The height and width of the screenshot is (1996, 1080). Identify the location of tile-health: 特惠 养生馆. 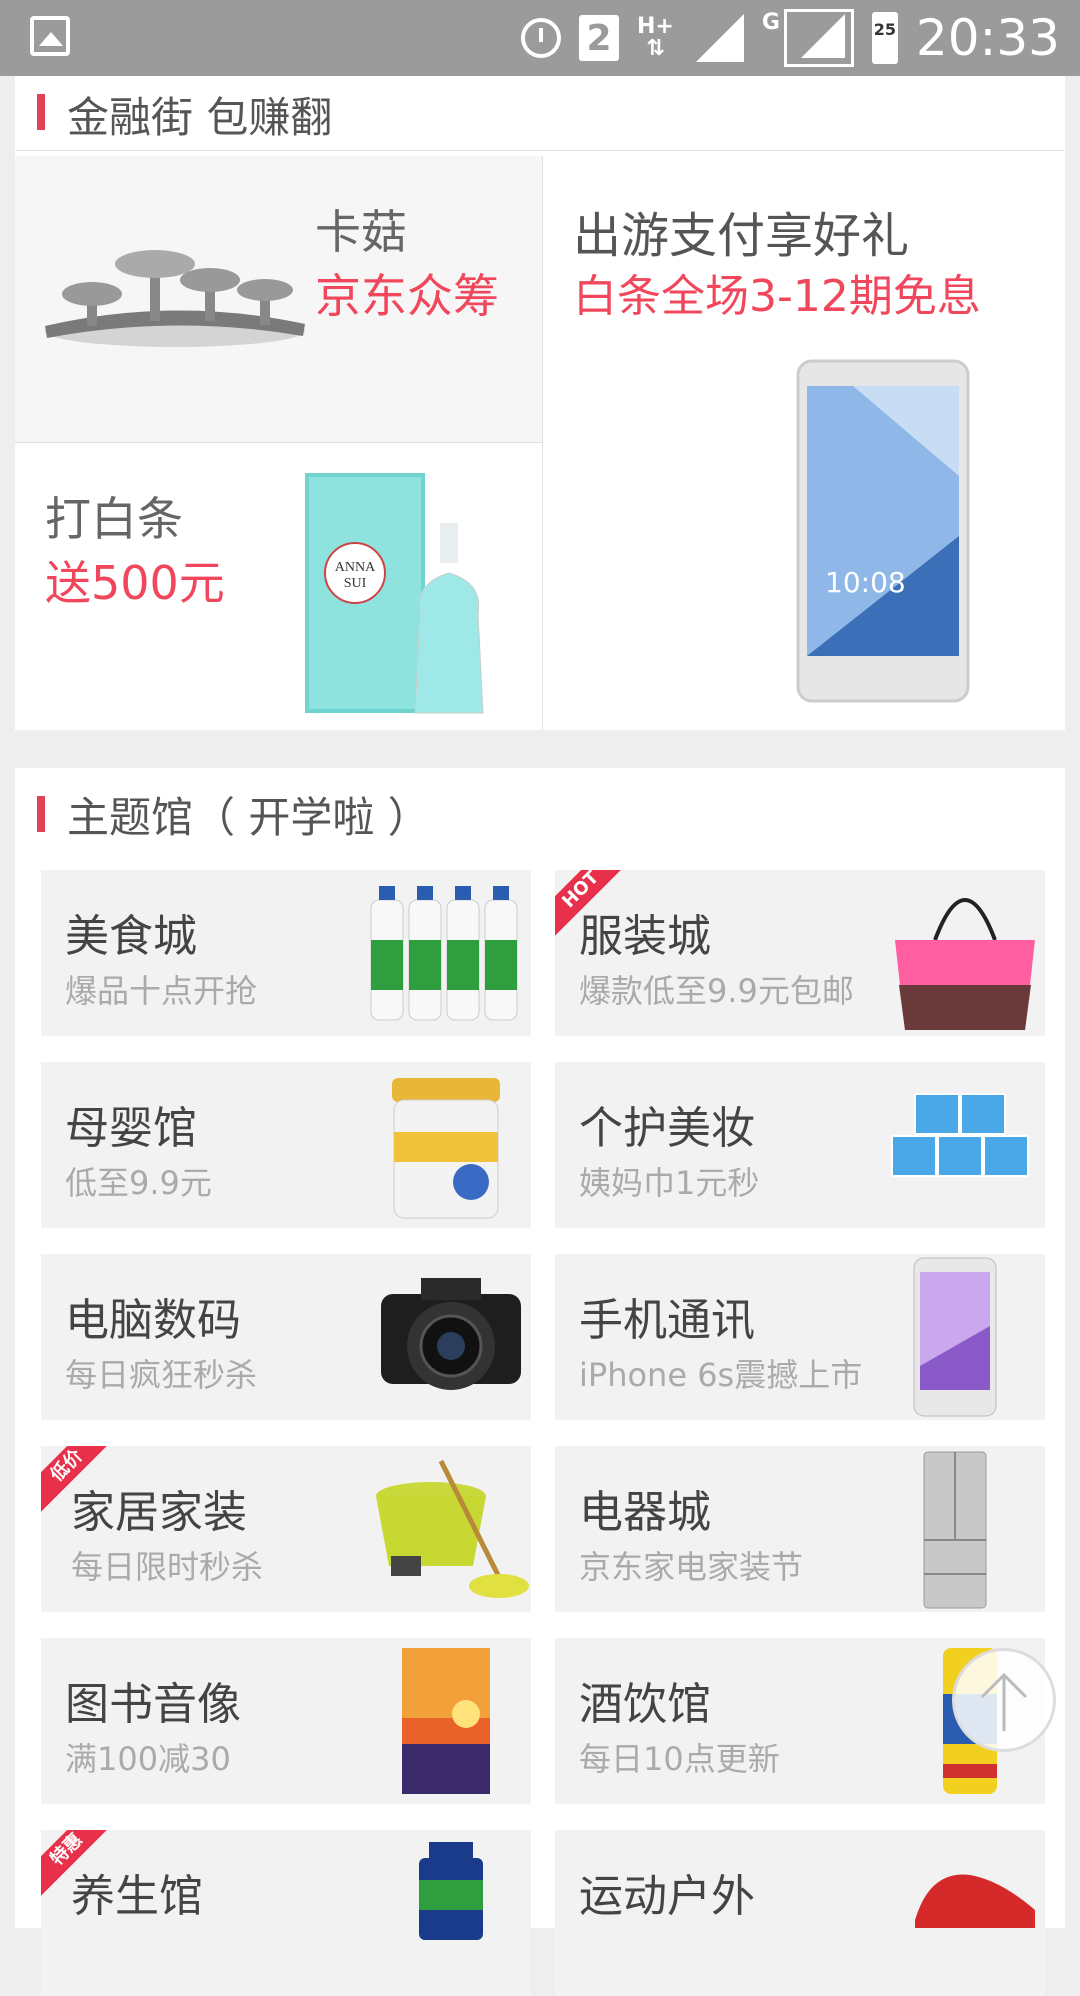
(286, 1913).